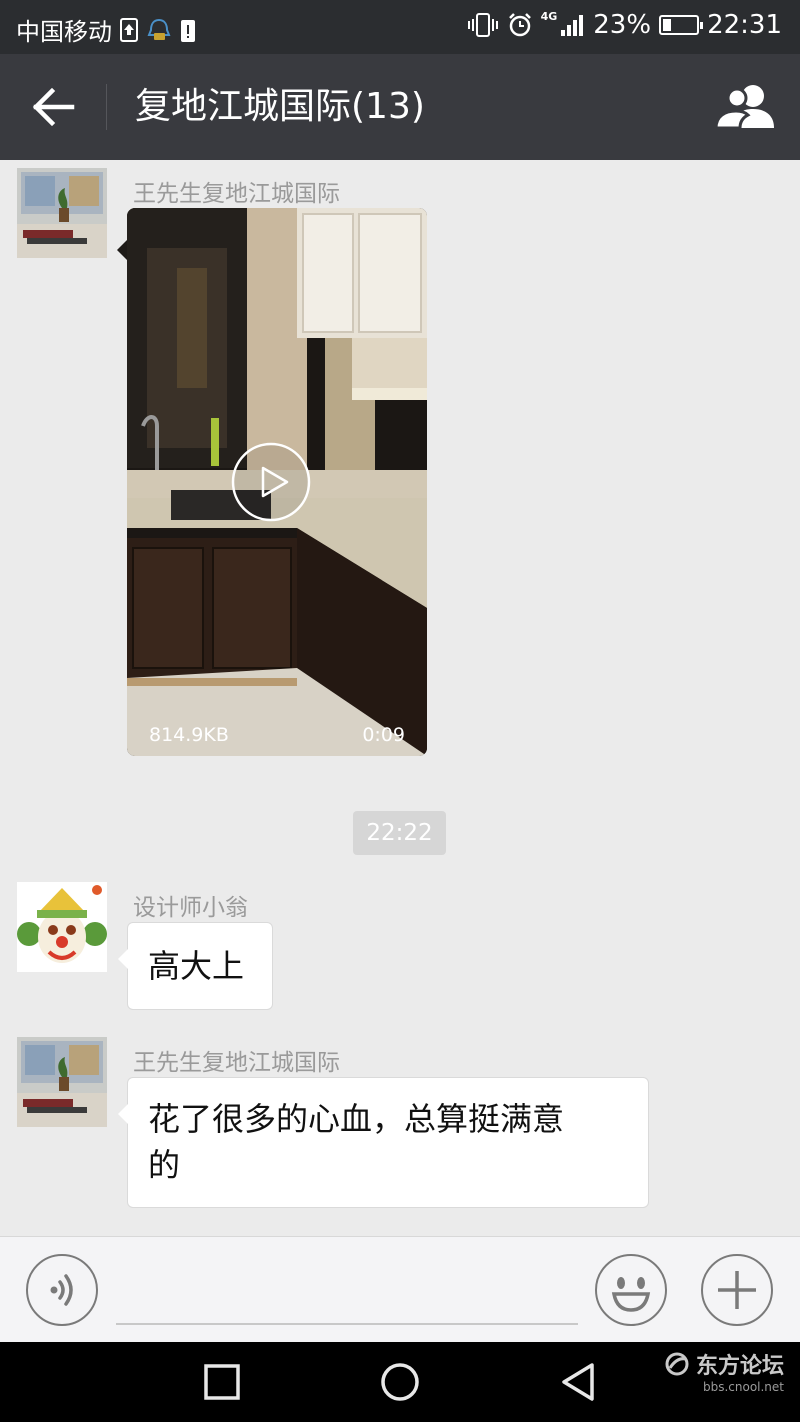 The height and width of the screenshot is (1422, 800). I want to click on network-type: 4G, so click(549, 16).